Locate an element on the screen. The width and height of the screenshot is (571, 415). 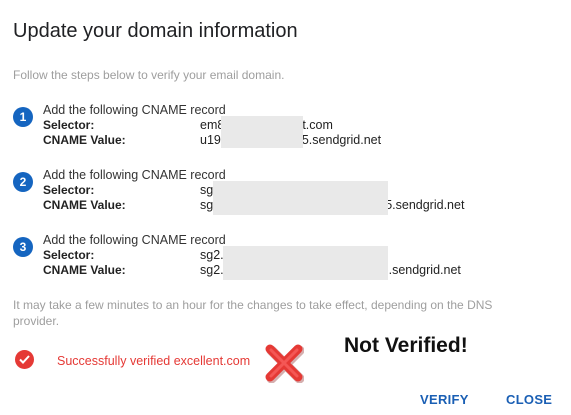
selector-value-prefix: sg2. is located at coordinates (212, 255).